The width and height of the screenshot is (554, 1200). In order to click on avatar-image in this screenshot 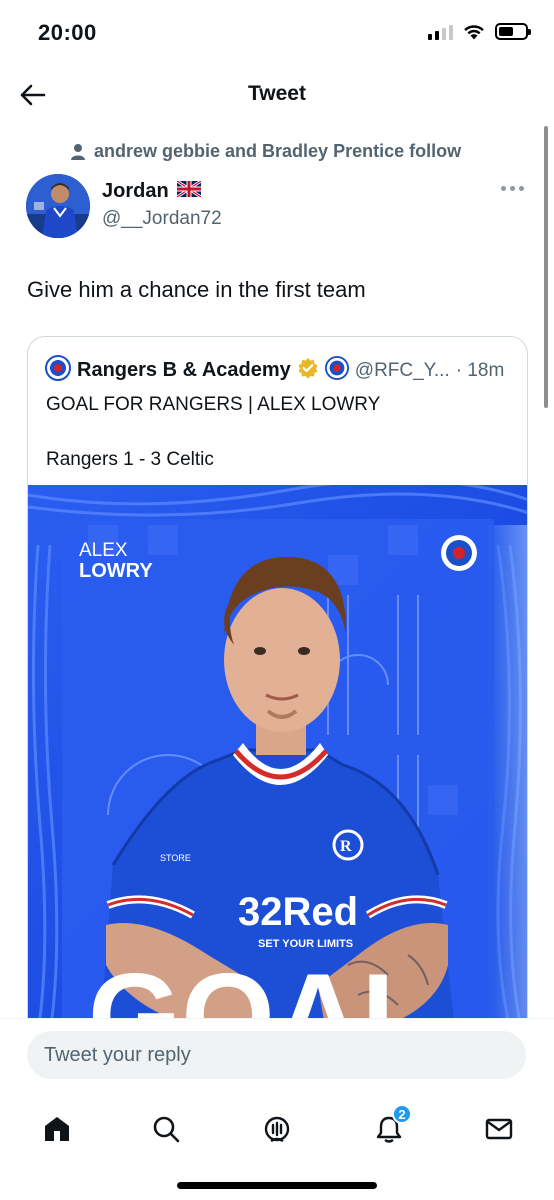, I will do `click(58, 206)`.